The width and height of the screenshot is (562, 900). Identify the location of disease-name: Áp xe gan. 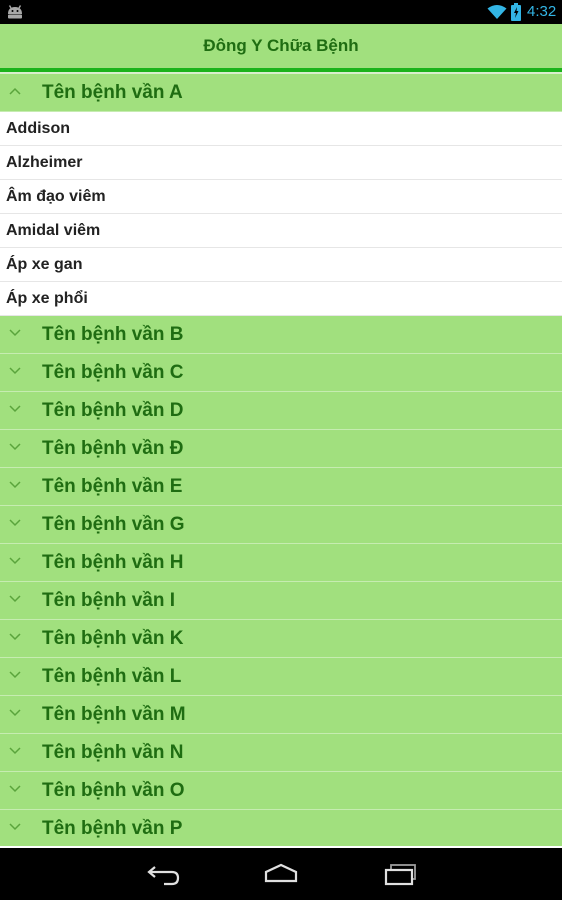
(44, 264).